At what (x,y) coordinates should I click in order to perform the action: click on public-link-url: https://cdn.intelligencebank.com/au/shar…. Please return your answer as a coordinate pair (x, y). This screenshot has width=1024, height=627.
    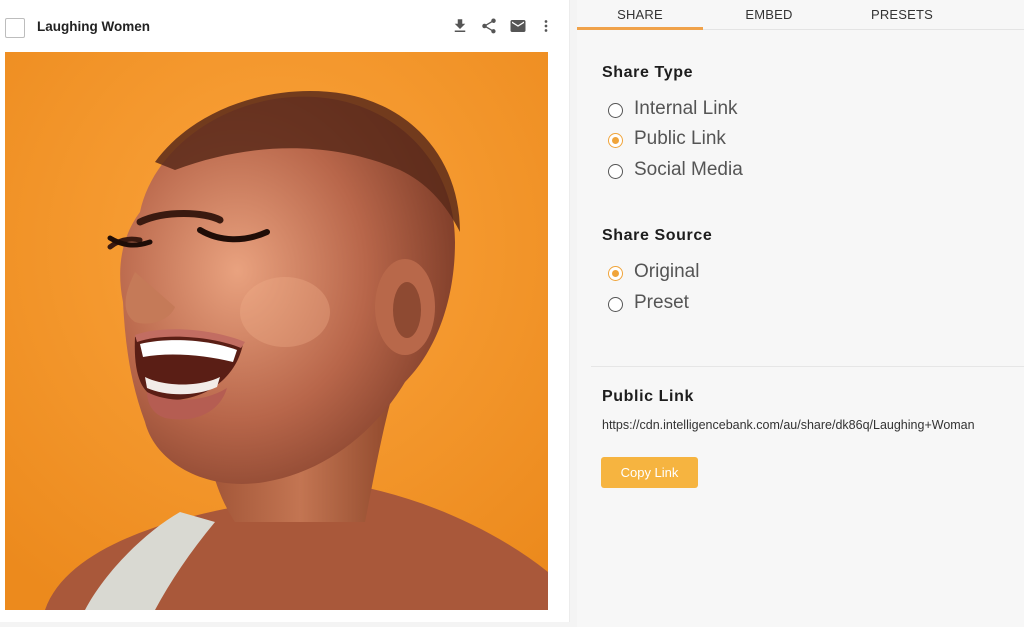
    Looking at the image, I should click on (788, 425).